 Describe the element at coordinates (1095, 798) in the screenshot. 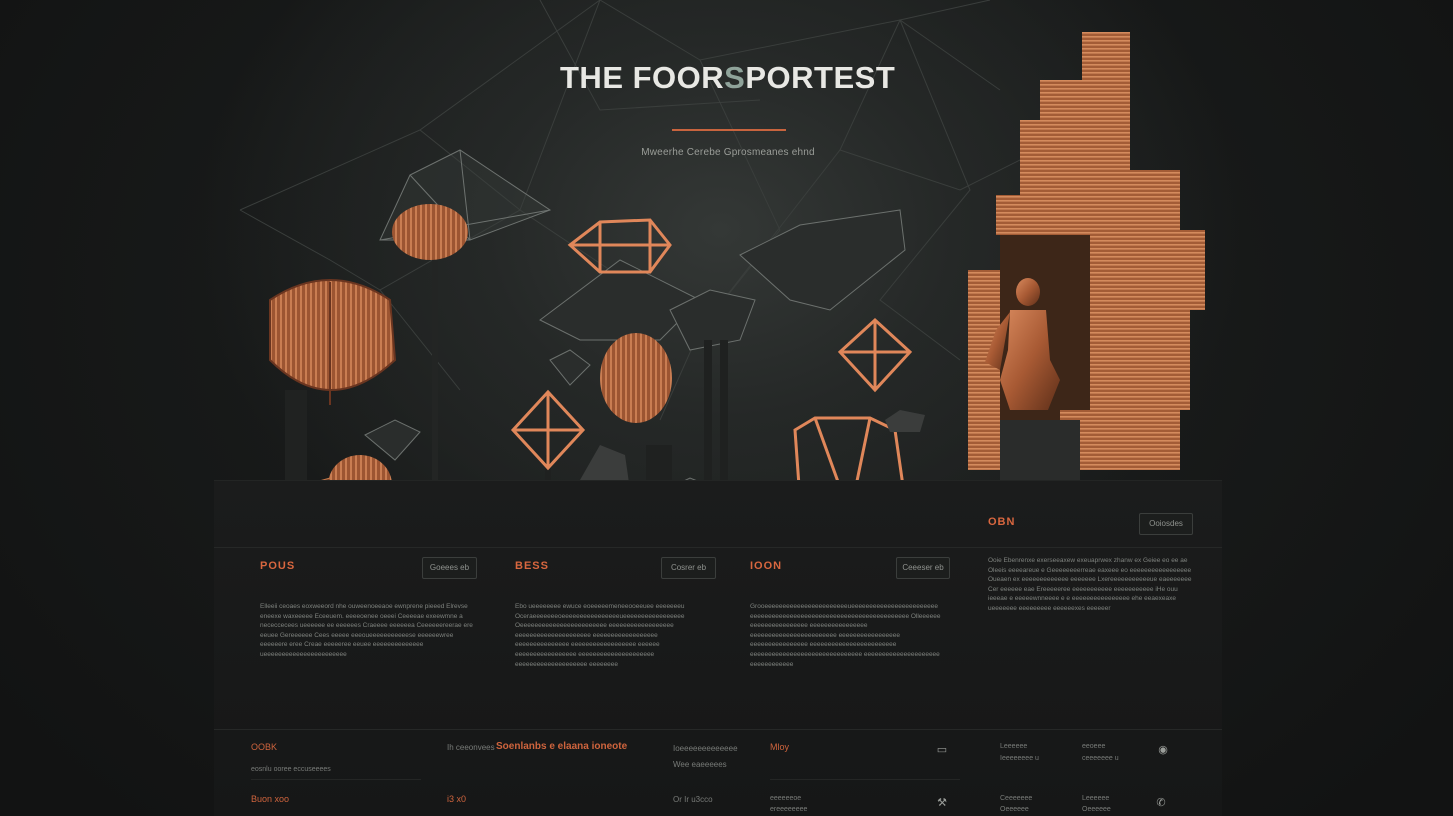

I see `footer-col6-line3: Leeeeee` at that location.